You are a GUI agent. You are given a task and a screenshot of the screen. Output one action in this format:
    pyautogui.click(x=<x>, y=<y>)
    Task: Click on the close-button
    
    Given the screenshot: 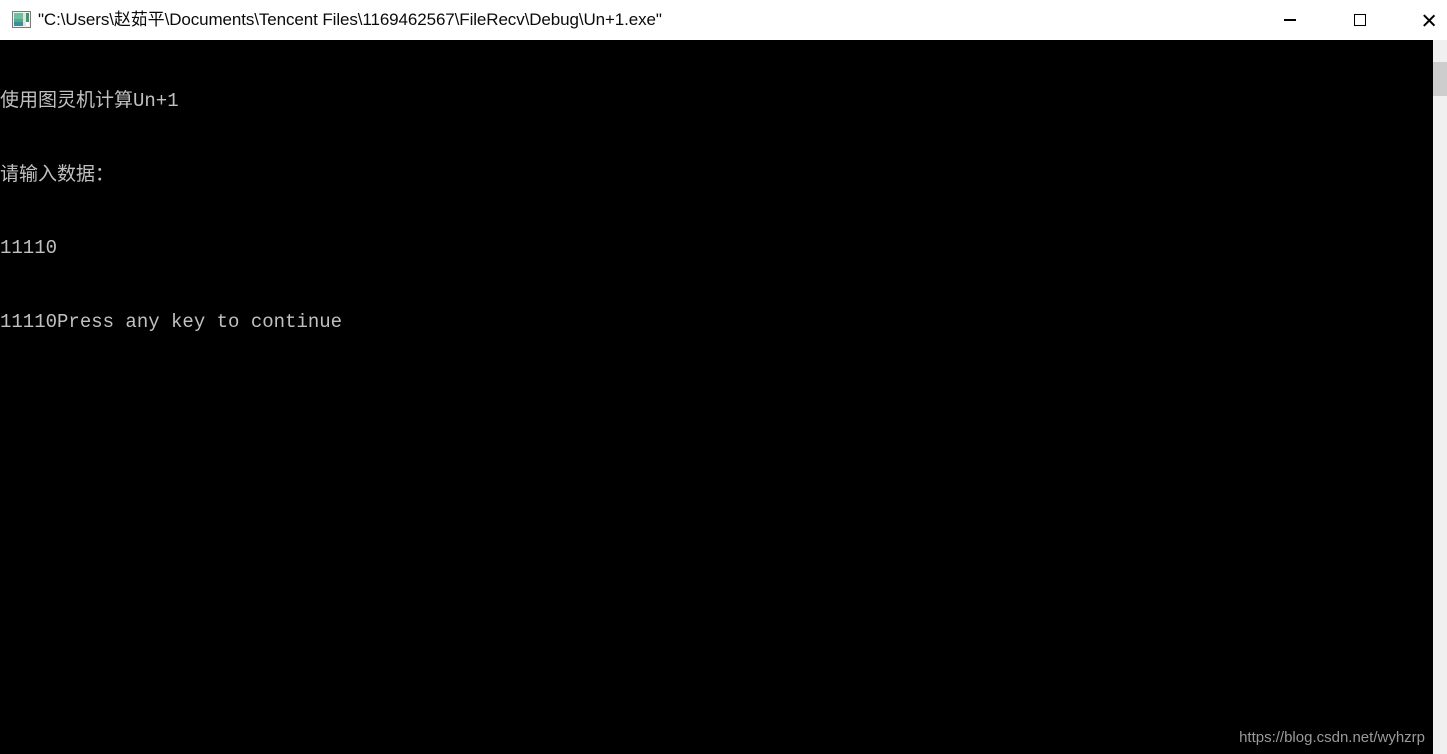 What is the action you would take?
    pyautogui.click(x=1426, y=20)
    